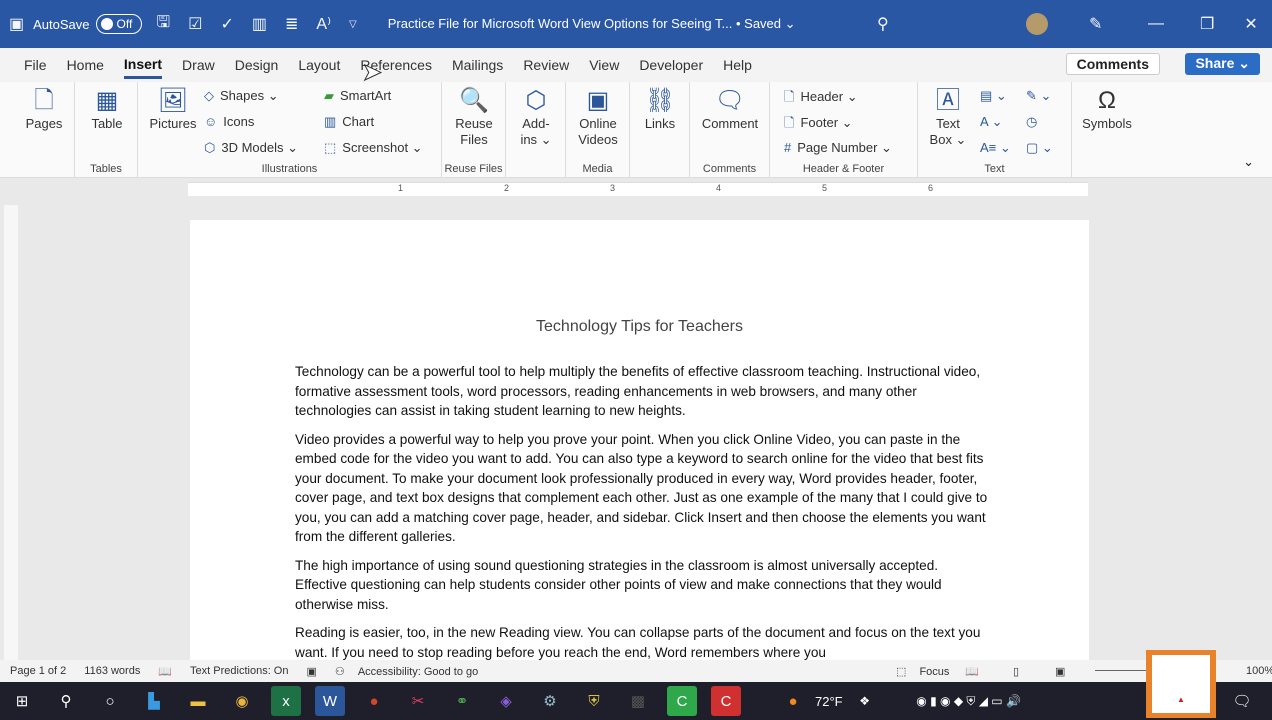 The height and width of the screenshot is (720, 1272). Describe the element at coordinates (829, 701) in the screenshot. I see `weather-temp: 72°F` at that location.